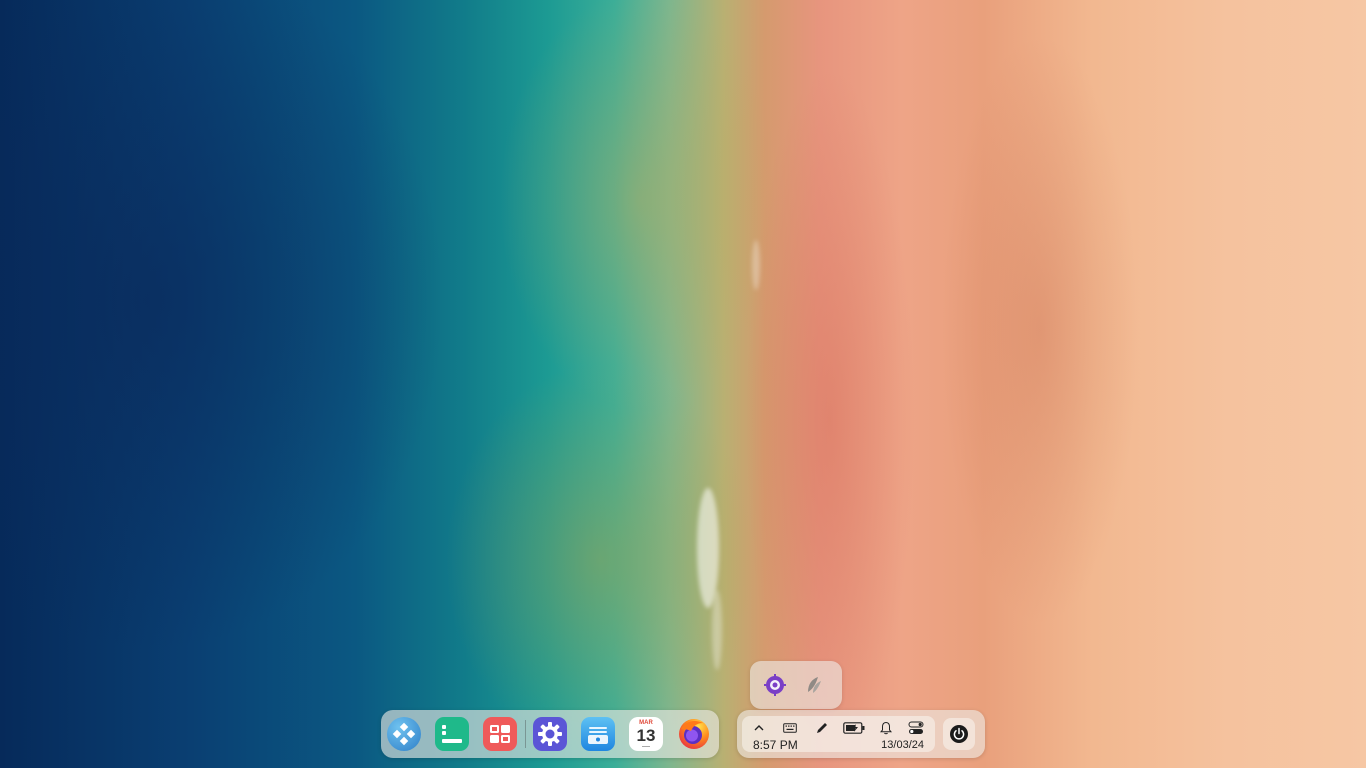 This screenshot has width=1366, height=768. I want to click on battery-icon, so click(854, 728).